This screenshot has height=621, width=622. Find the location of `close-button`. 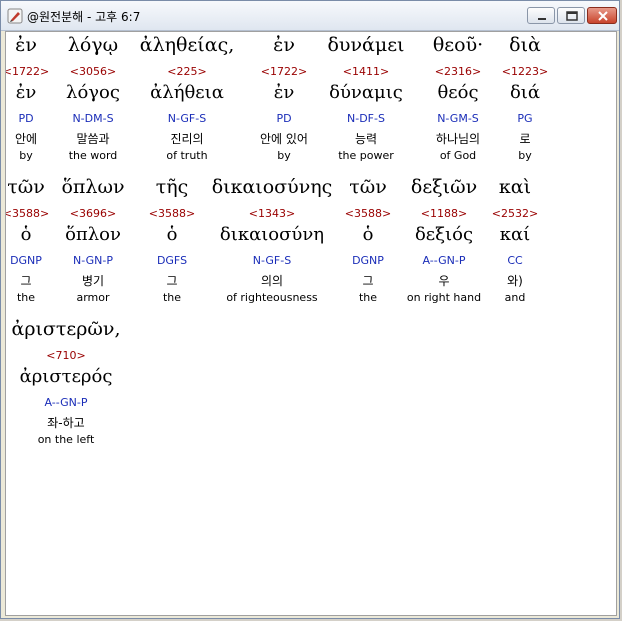

close-button is located at coordinates (602, 15).